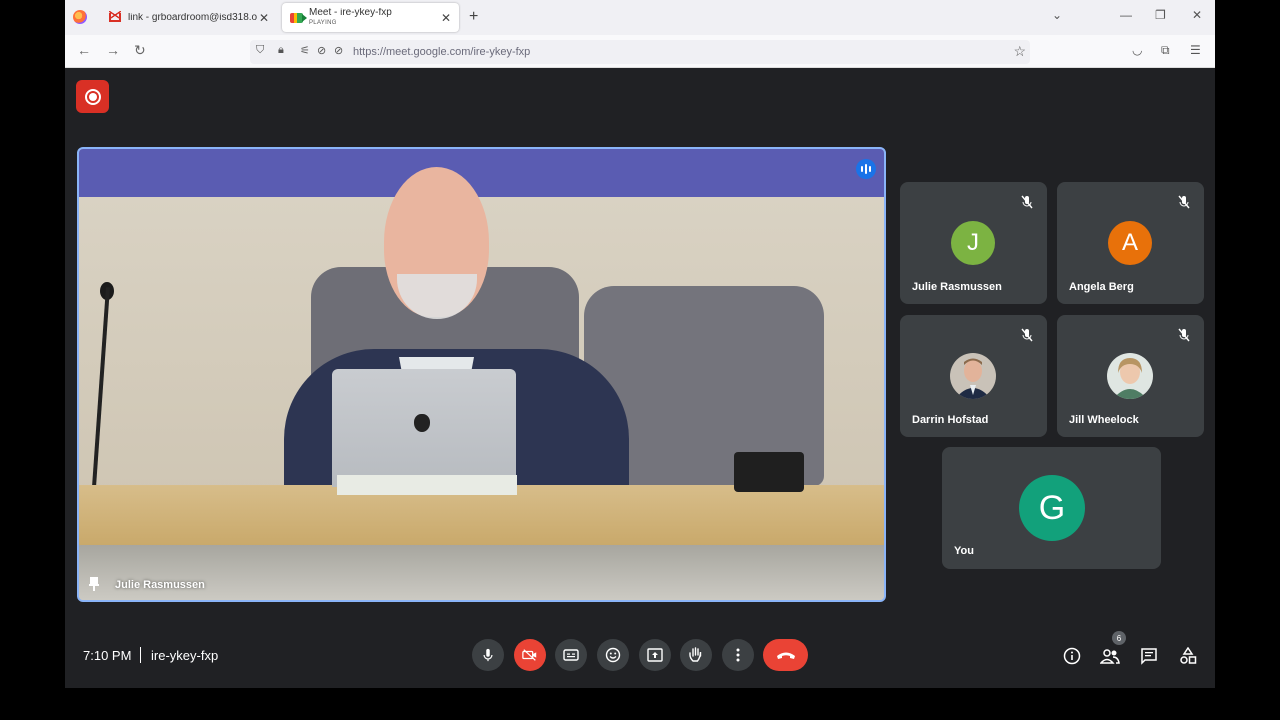 This screenshot has width=1280, height=720. I want to click on raise-hand-button, so click(696, 655).